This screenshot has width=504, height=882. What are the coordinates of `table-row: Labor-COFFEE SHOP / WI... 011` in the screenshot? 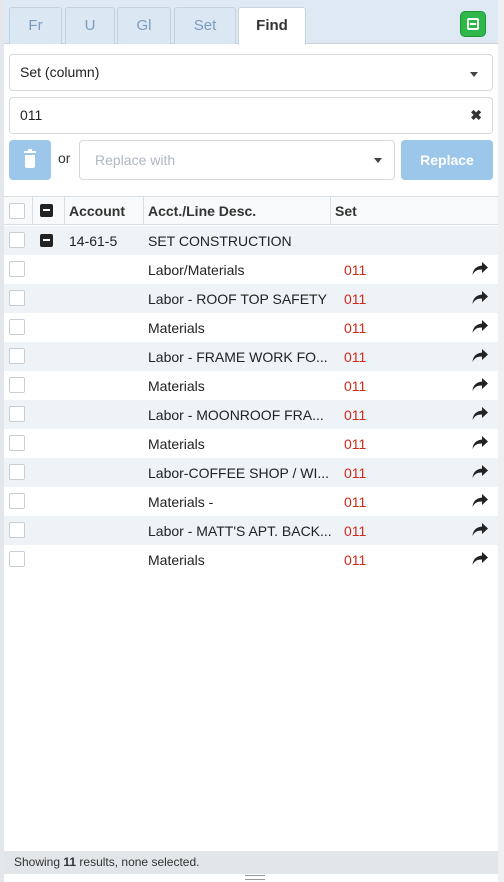 It's located at (251, 472).